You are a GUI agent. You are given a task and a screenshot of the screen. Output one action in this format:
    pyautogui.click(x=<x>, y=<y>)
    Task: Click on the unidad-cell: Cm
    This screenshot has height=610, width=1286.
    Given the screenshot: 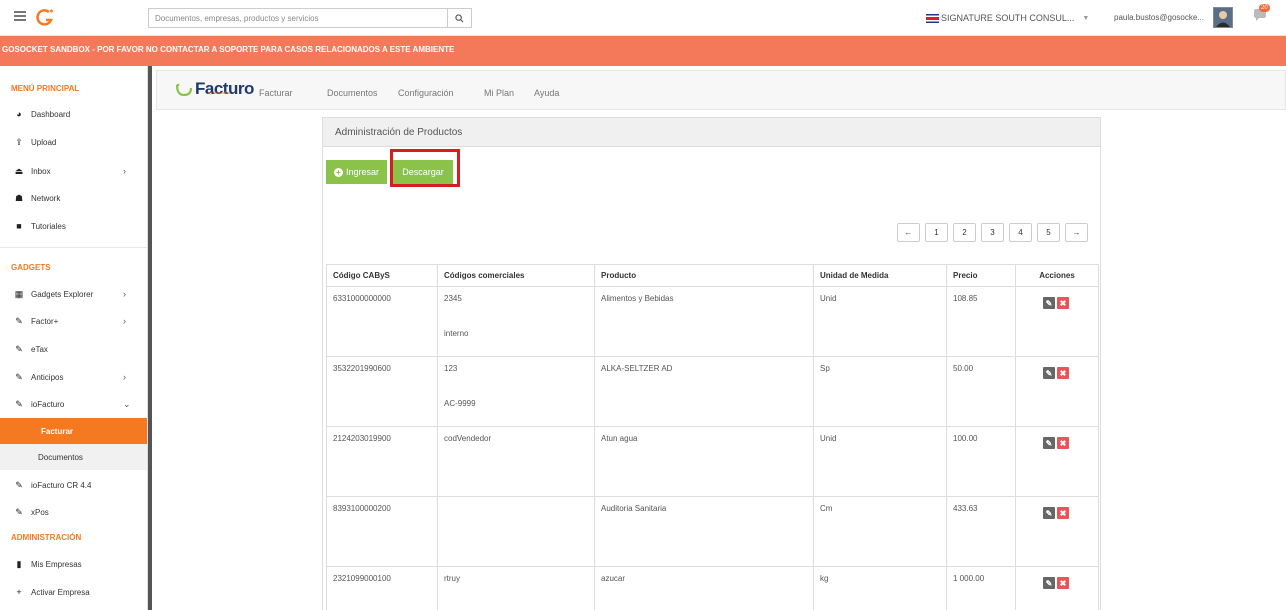 What is the action you would take?
    pyautogui.click(x=880, y=531)
    